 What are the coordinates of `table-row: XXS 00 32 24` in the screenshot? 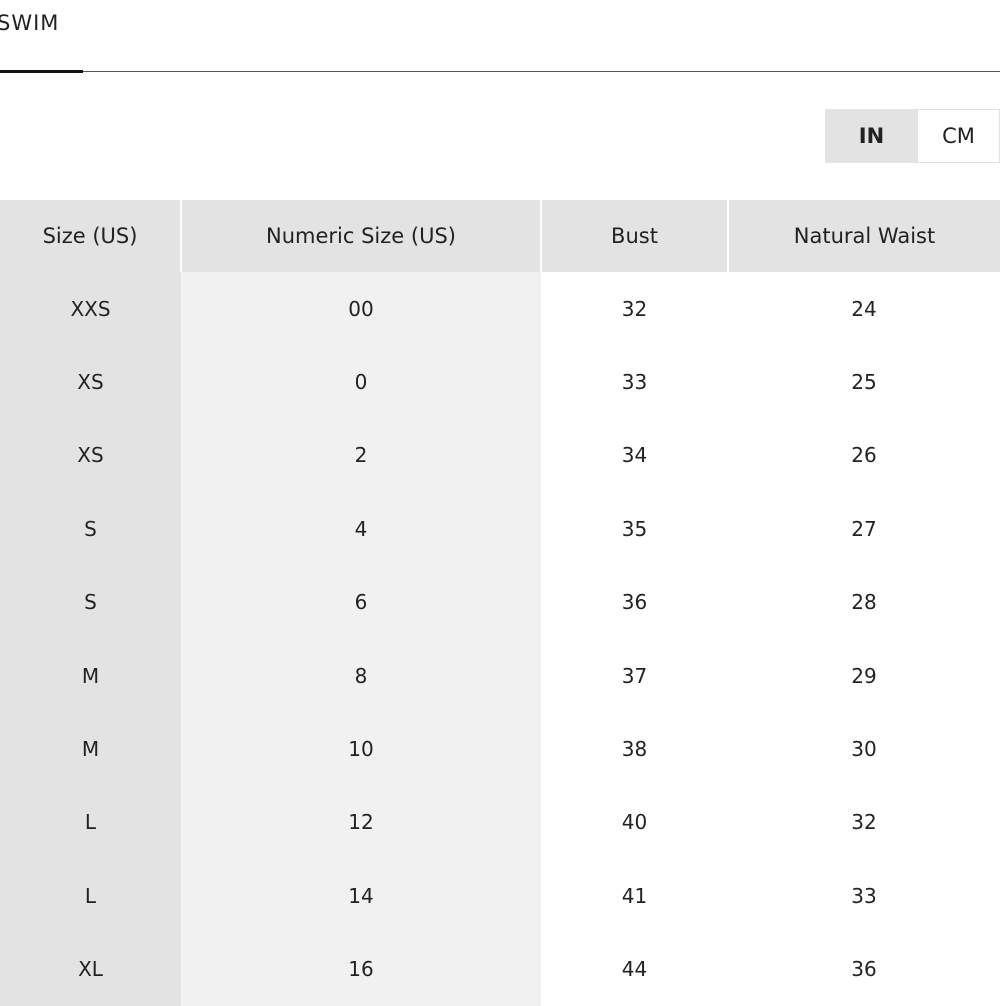 It's located at (500, 309).